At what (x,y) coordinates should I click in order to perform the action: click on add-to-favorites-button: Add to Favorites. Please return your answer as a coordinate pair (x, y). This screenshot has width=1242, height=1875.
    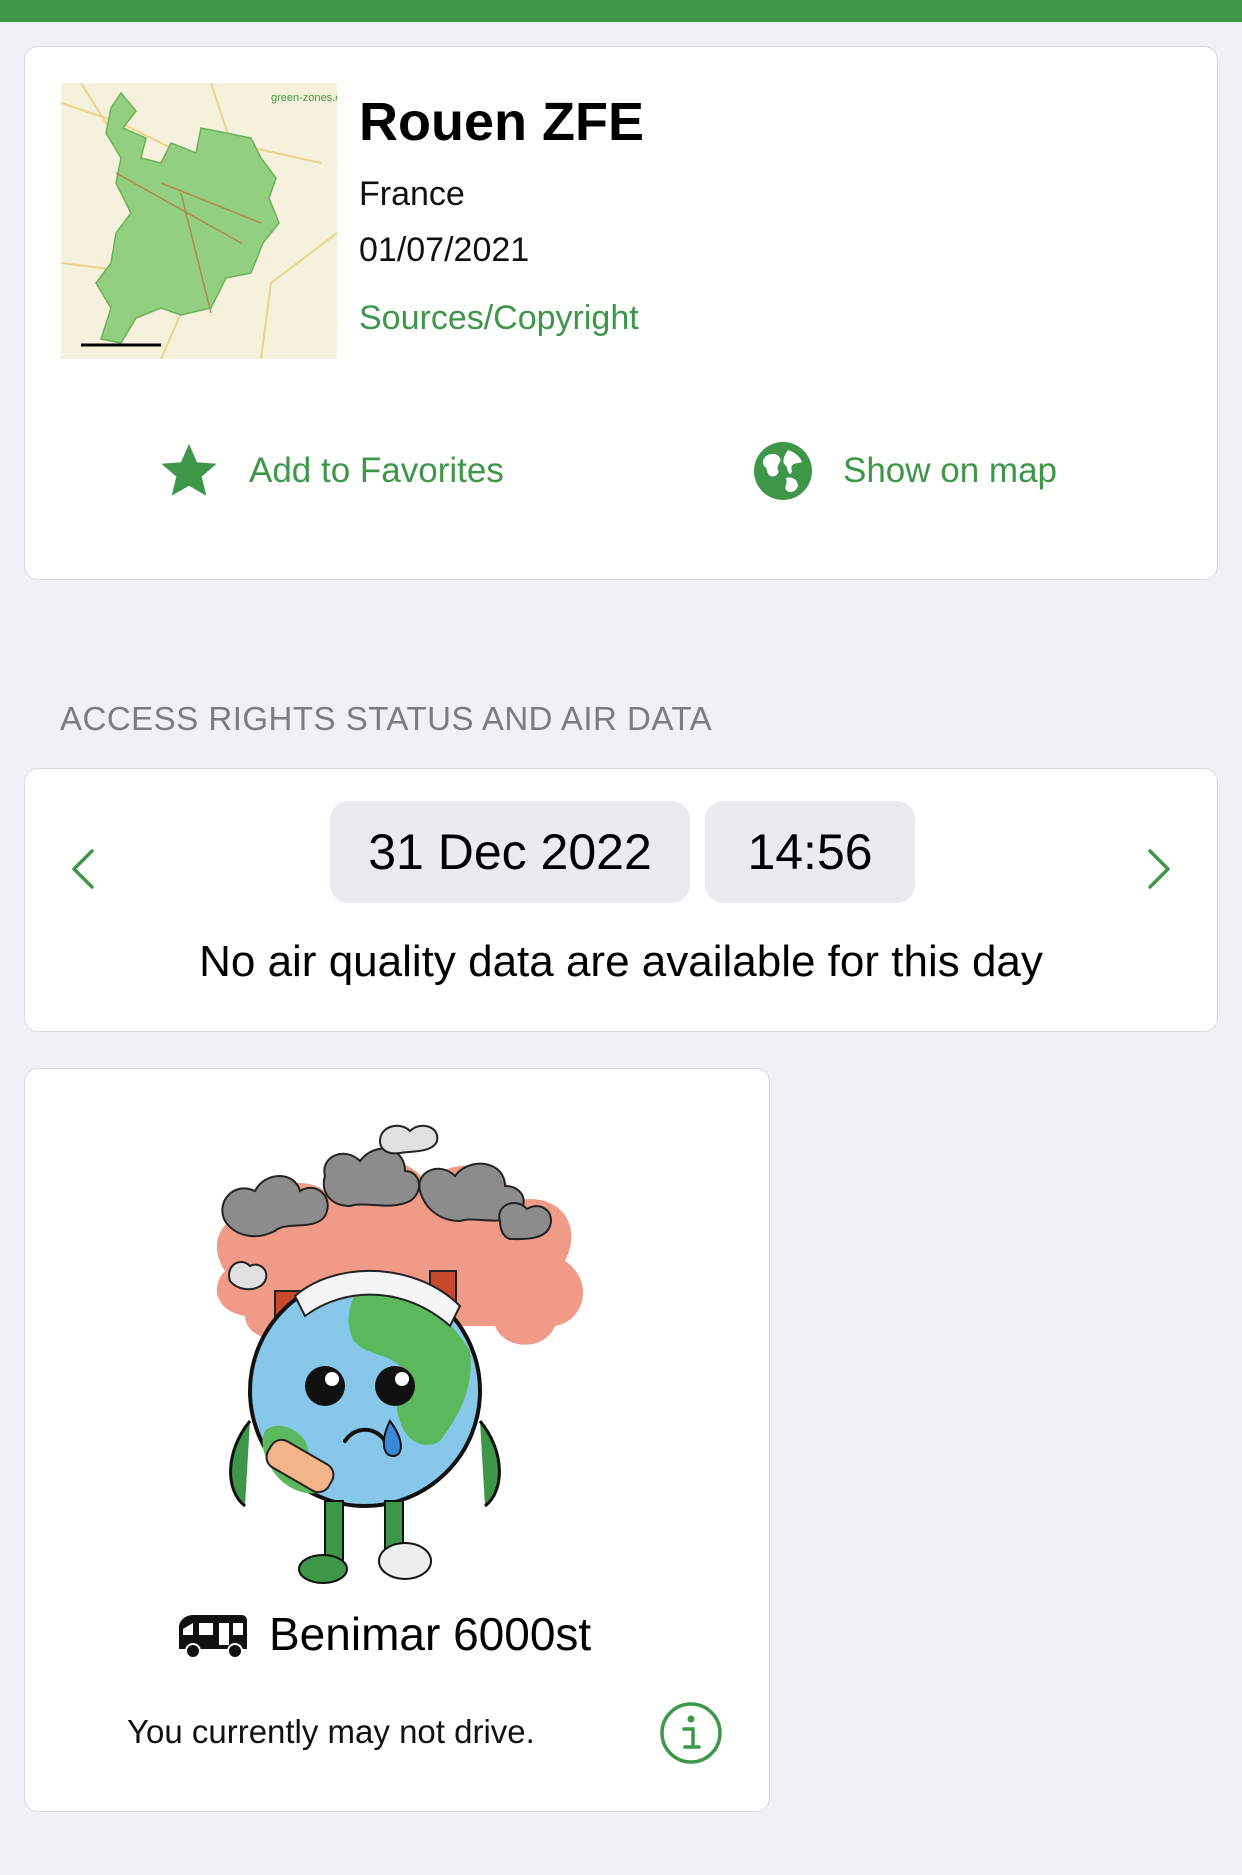
    Looking at the image, I should click on (330, 471).